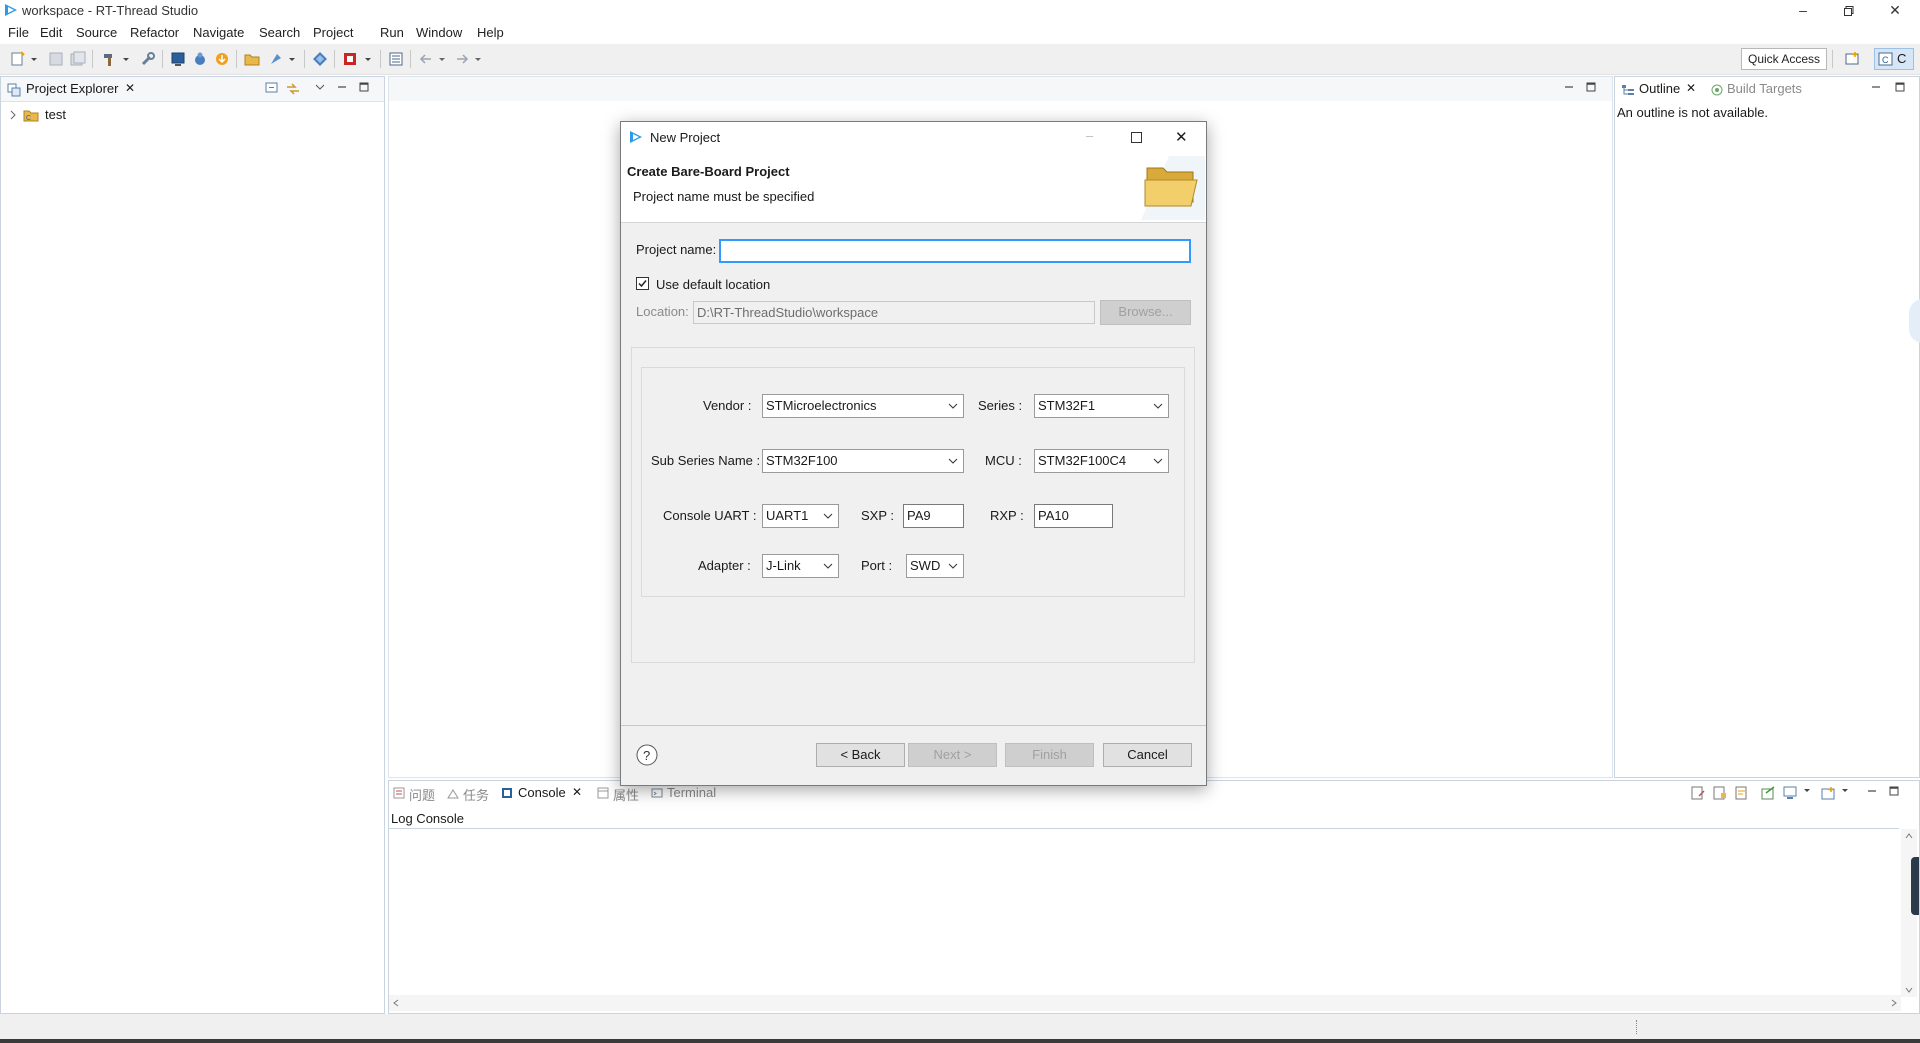 Image resolution: width=1920 pixels, height=1043 pixels. What do you see at coordinates (426, 59) in the screenshot?
I see `back-nav-icon` at bounding box center [426, 59].